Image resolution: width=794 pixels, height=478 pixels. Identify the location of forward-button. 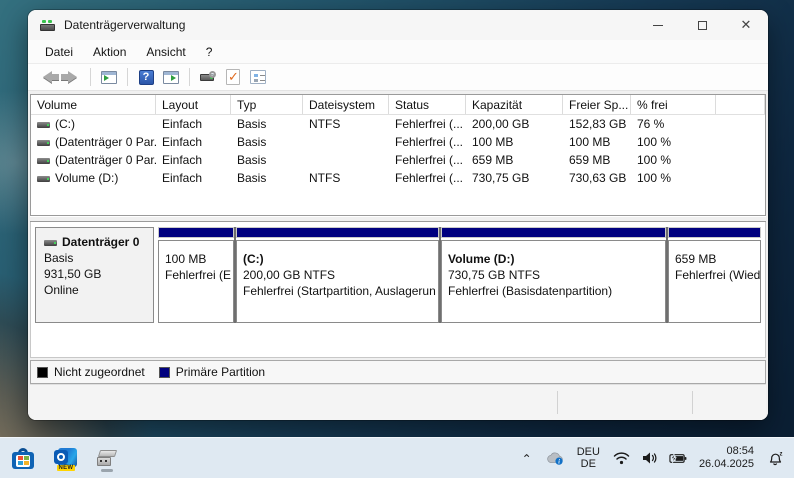
(71, 77).